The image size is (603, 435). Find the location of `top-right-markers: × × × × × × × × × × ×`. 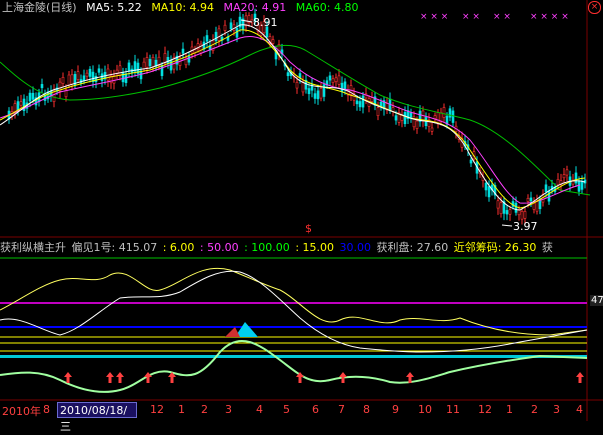

top-right-markers: × × × × × × × × × × × is located at coordinates (494, 17).